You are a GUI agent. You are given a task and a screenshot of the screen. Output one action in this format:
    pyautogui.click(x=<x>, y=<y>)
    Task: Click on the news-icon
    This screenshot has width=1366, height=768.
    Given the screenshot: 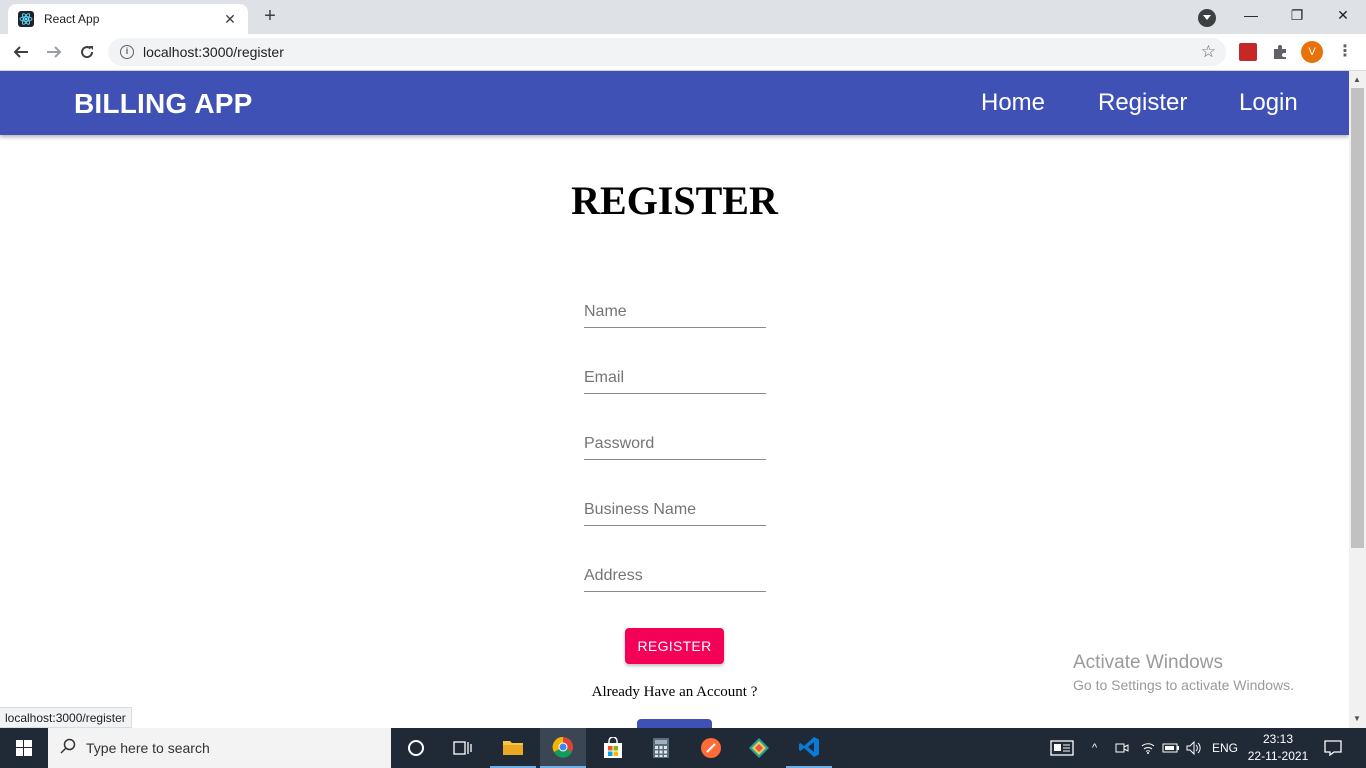 What is the action you would take?
    pyautogui.click(x=1062, y=748)
    